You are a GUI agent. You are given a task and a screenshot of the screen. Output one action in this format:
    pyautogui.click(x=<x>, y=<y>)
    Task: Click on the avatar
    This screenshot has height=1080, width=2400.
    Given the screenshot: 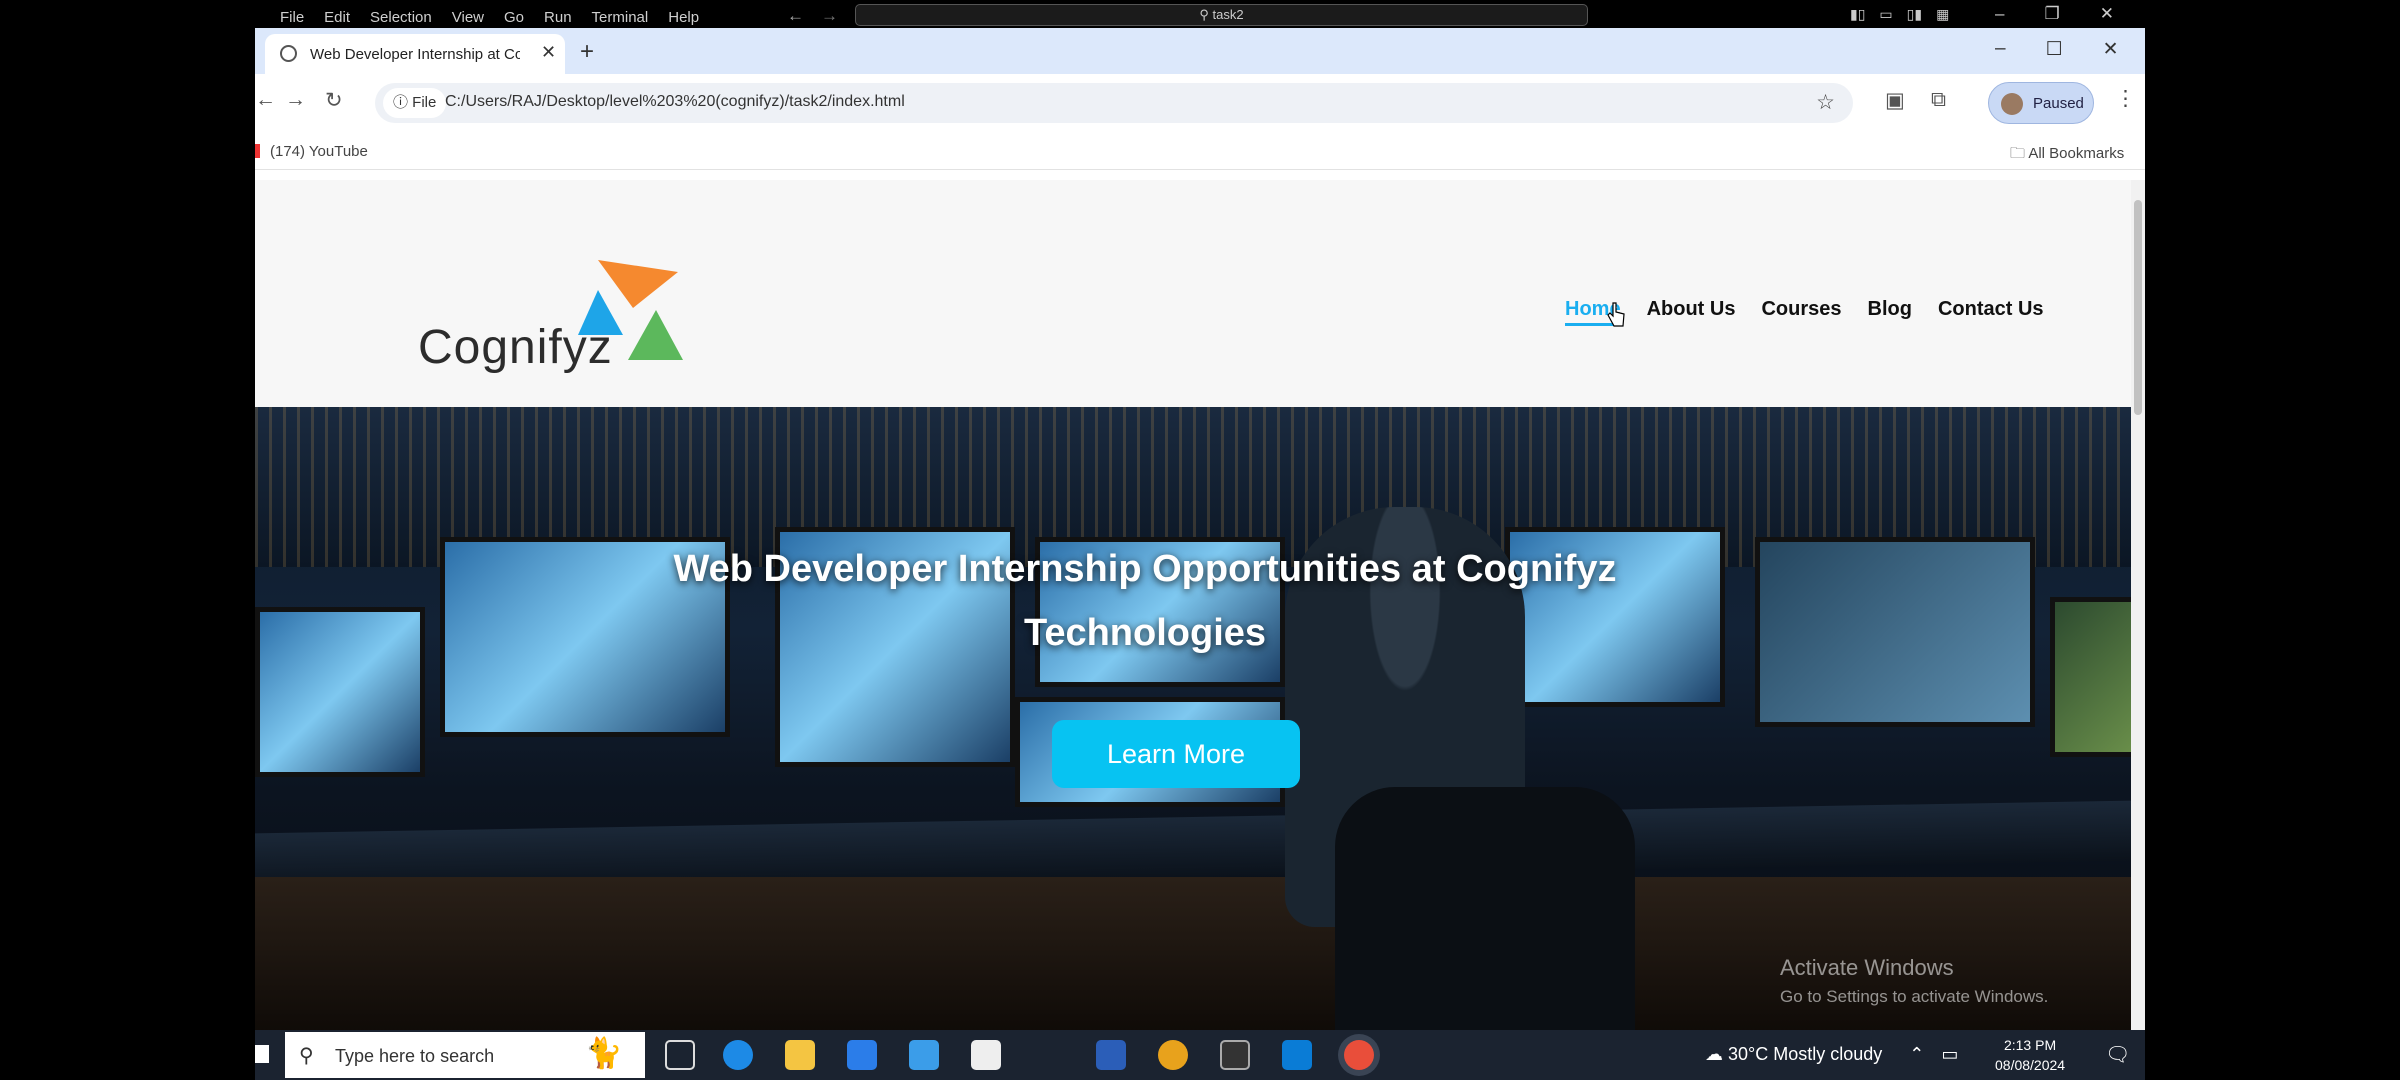 What is the action you would take?
    pyautogui.click(x=2012, y=104)
    